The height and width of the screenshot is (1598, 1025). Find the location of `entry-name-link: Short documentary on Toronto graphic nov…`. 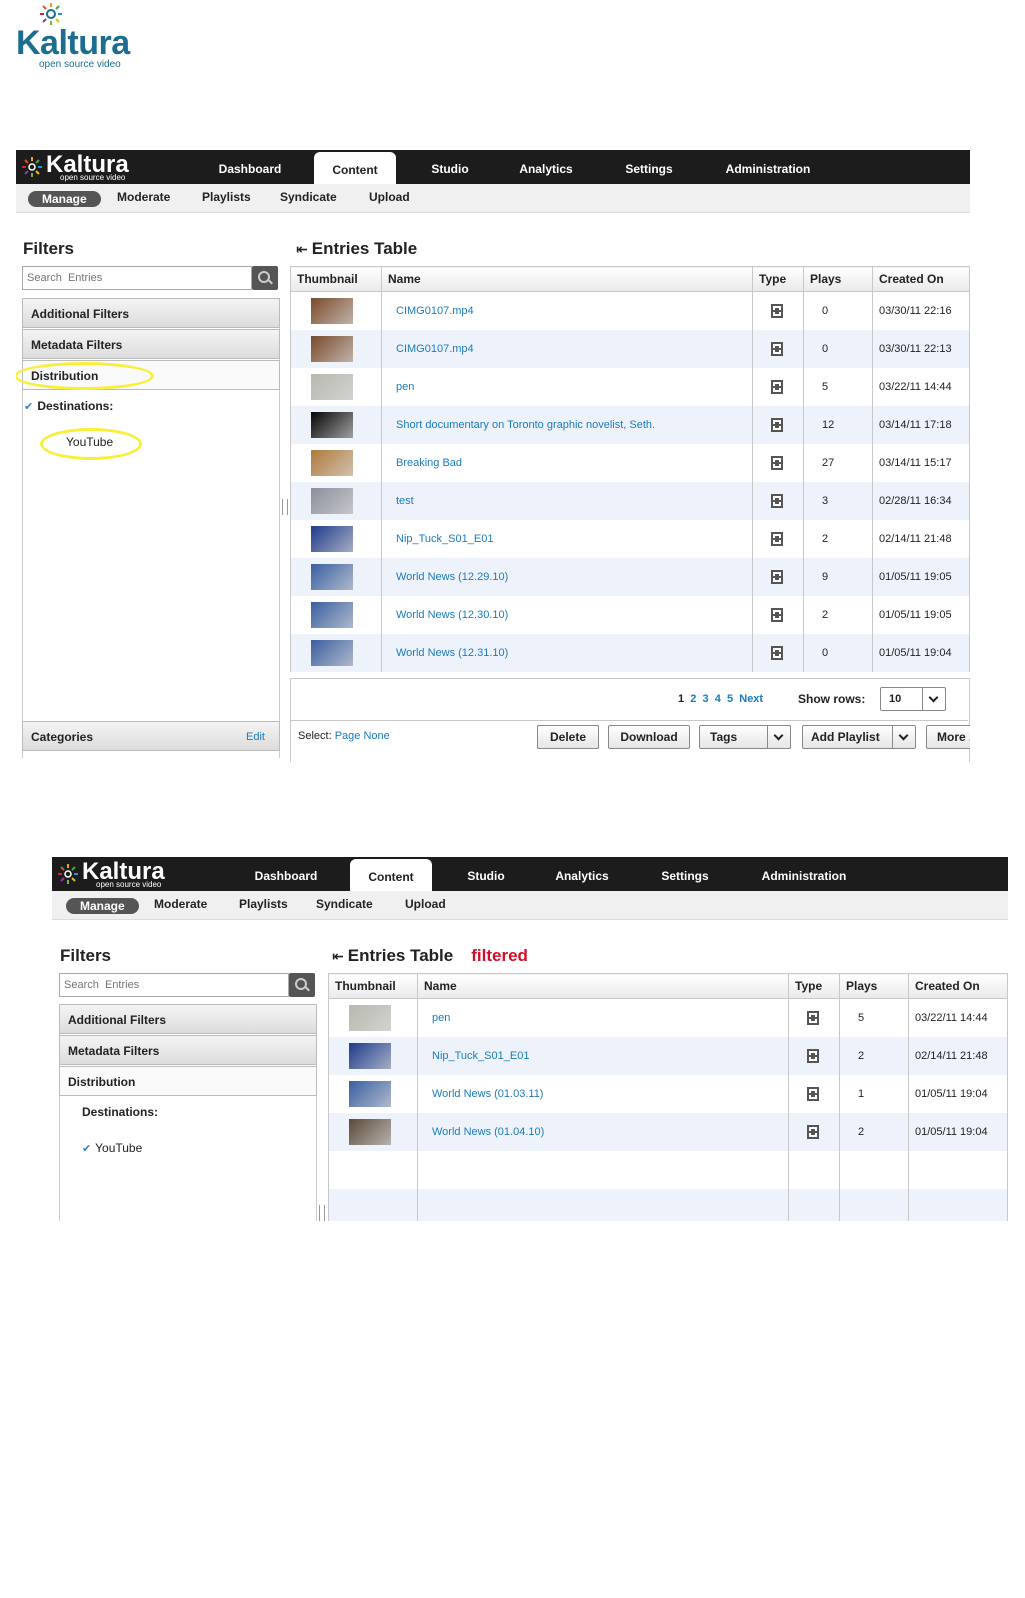

entry-name-link: Short documentary on Toronto graphic nov… is located at coordinates (525, 425).